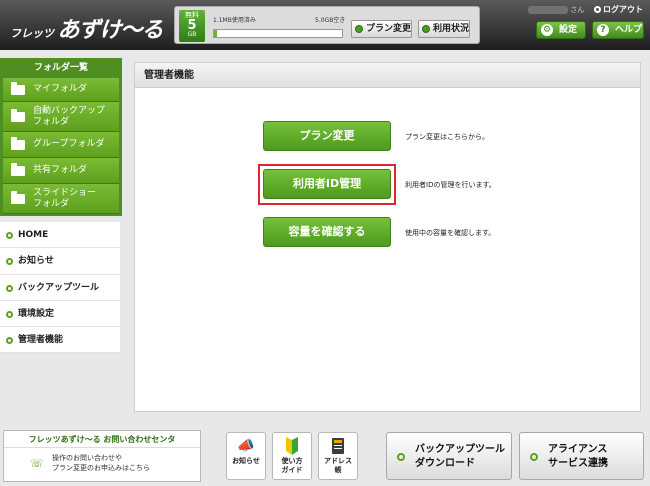 This screenshot has width=650, height=486. What do you see at coordinates (578, 456) in the screenshot?
I see `alliance-service-label: アライアンス サービス連携` at bounding box center [578, 456].